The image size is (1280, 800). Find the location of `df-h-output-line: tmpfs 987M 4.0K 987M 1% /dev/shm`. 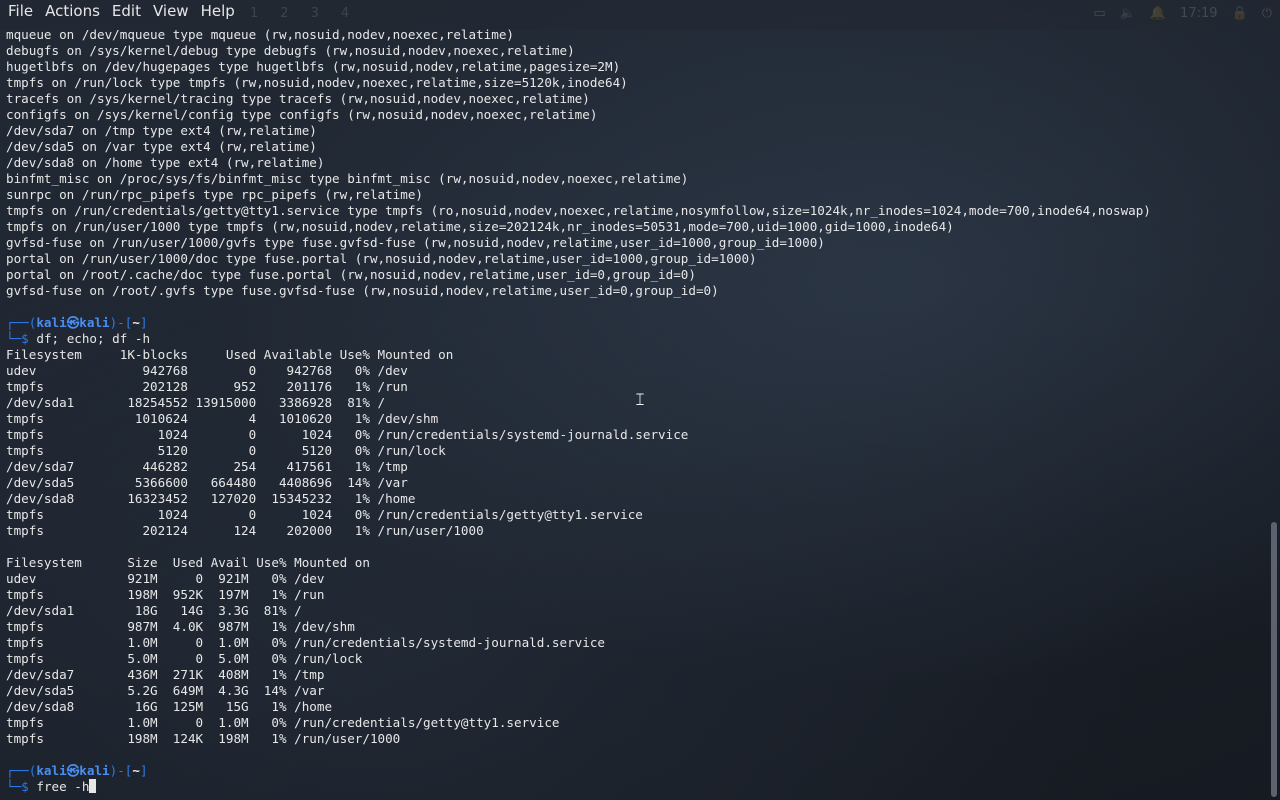

df-h-output-line: tmpfs 987M 4.0K 987M 1% /dev/shm is located at coordinates (180, 626).